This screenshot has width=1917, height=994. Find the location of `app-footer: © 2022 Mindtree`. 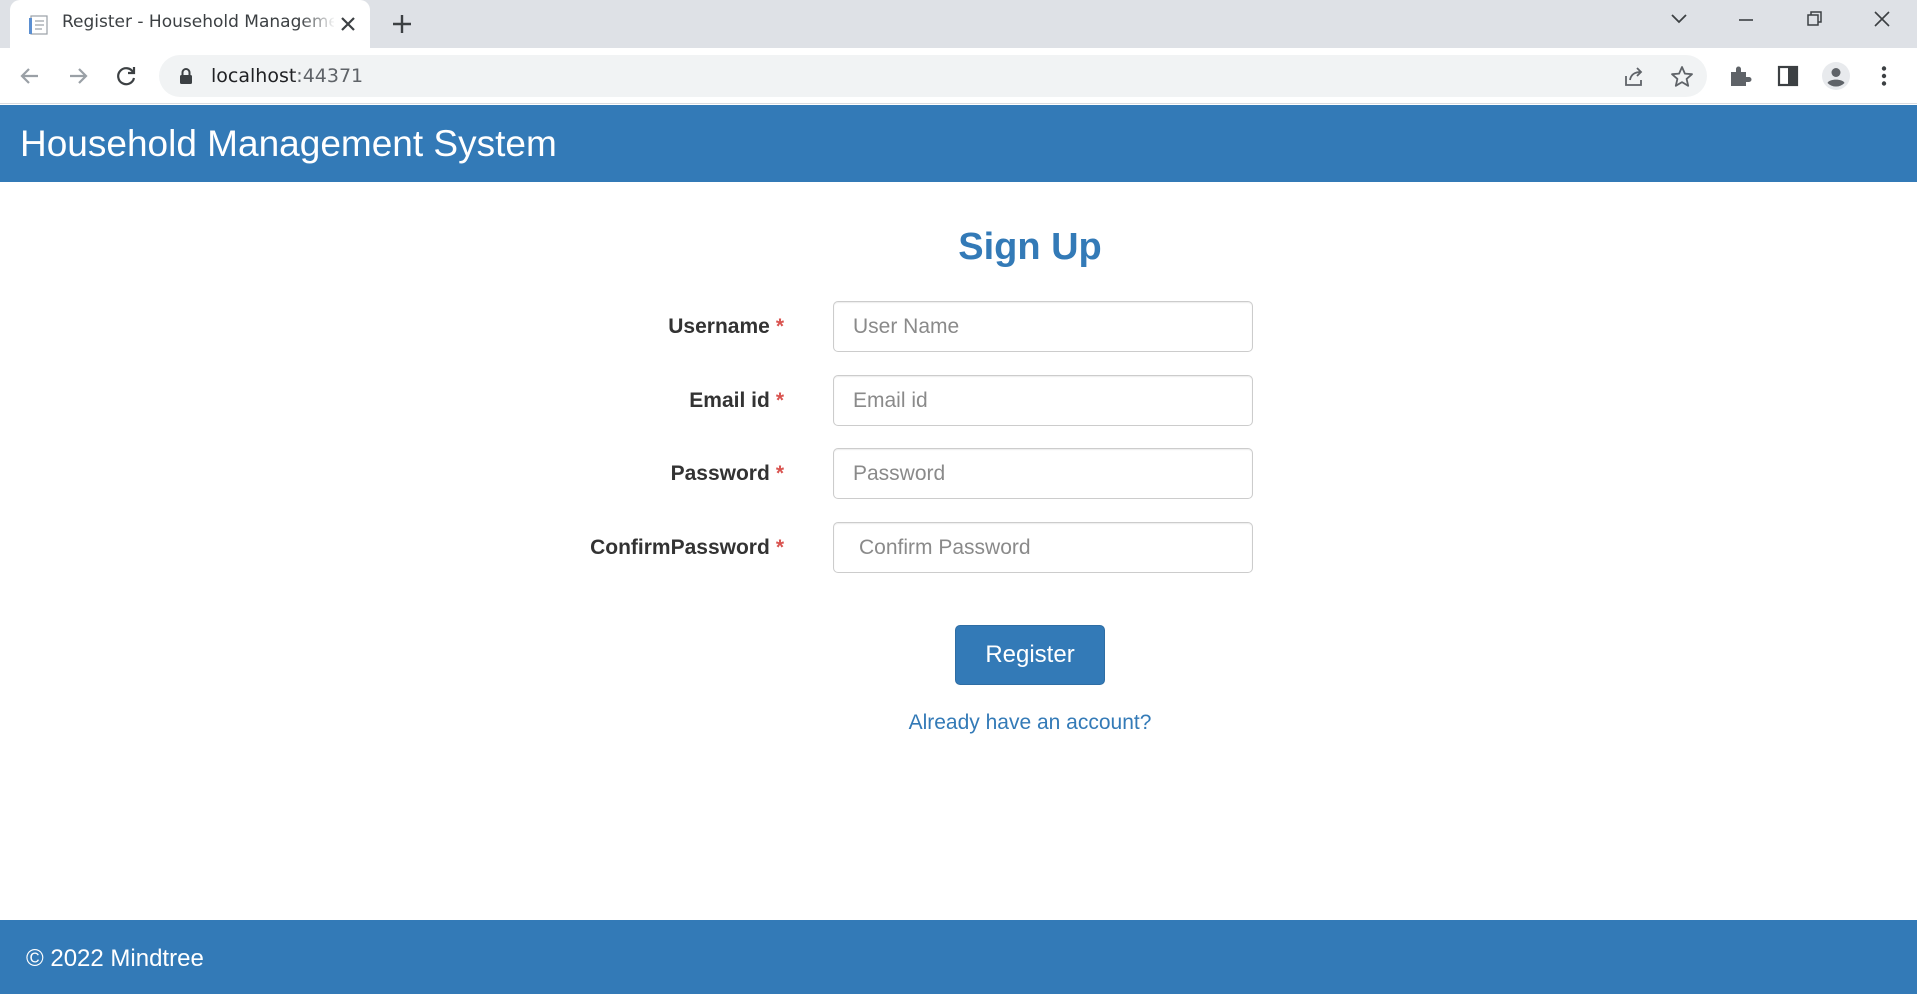

app-footer: © 2022 Mindtree is located at coordinates (958, 957).